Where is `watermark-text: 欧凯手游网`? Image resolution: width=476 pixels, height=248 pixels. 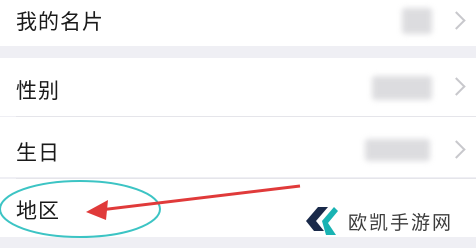 watermark-text: 欧凯手游网 is located at coordinates (401, 222).